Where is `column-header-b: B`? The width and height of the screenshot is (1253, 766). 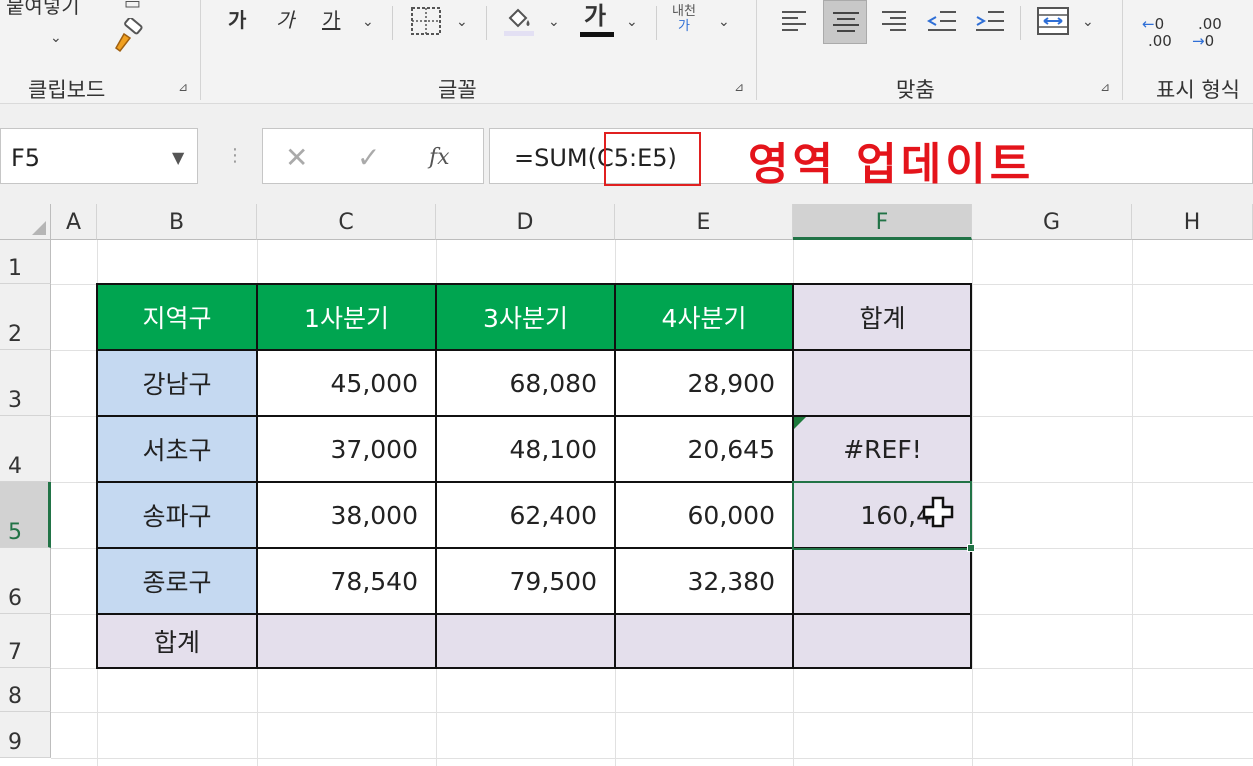
column-header-b: B is located at coordinates (177, 222).